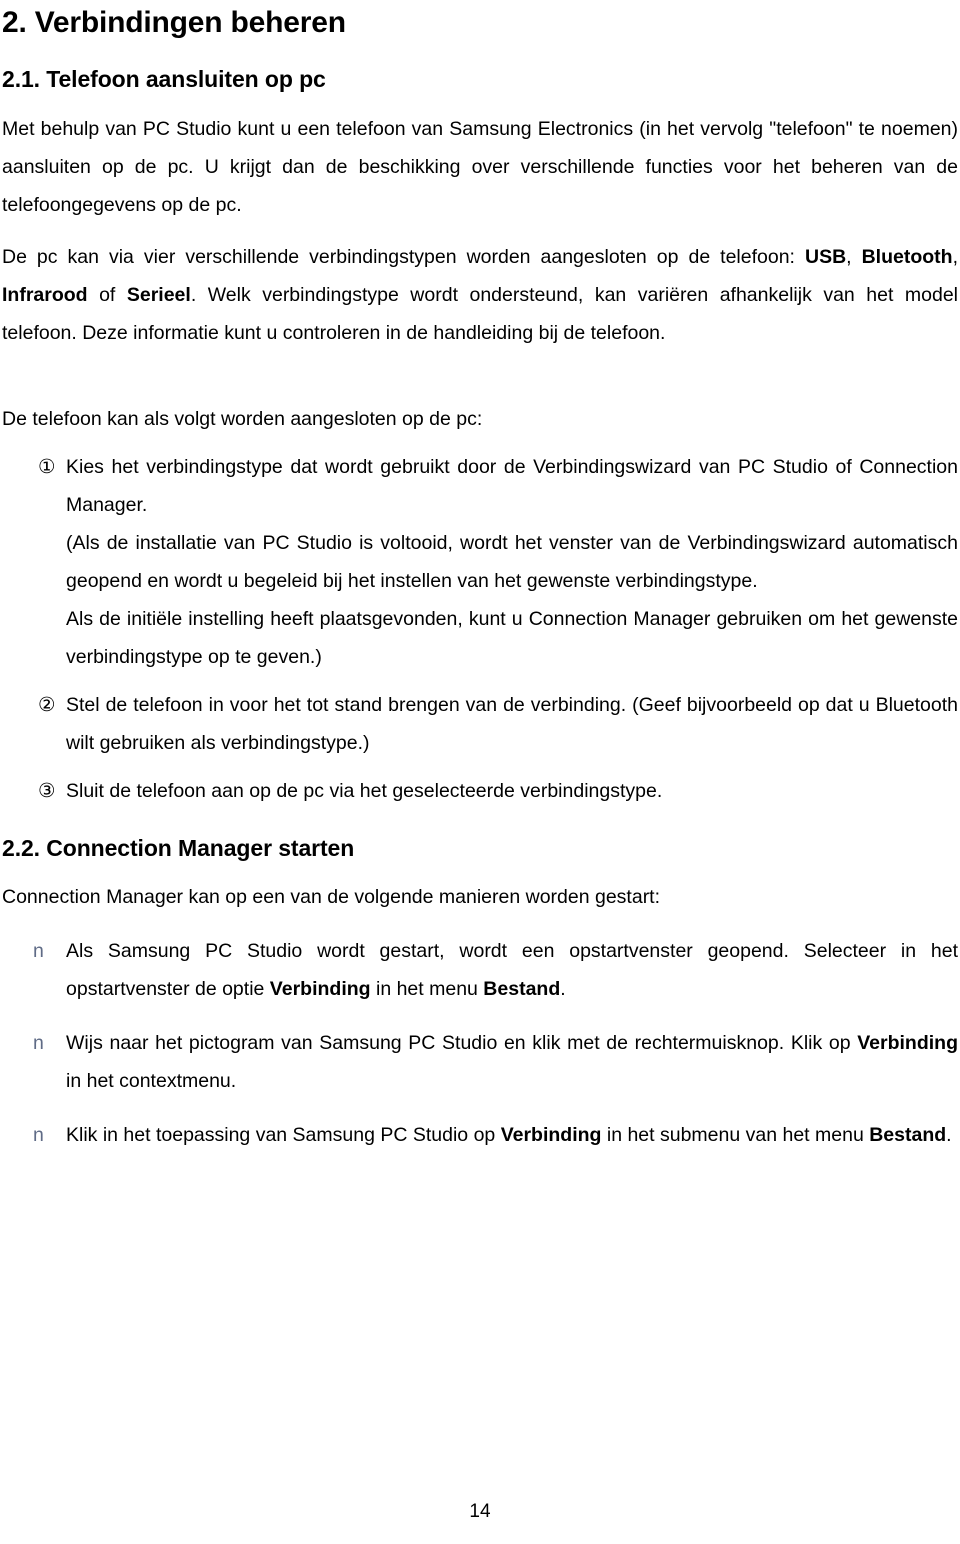 The image size is (960, 1544). Describe the element at coordinates (178, 848) in the screenshot. I see `section-heading-2-2: 2.2. Connection Manager starten` at that location.